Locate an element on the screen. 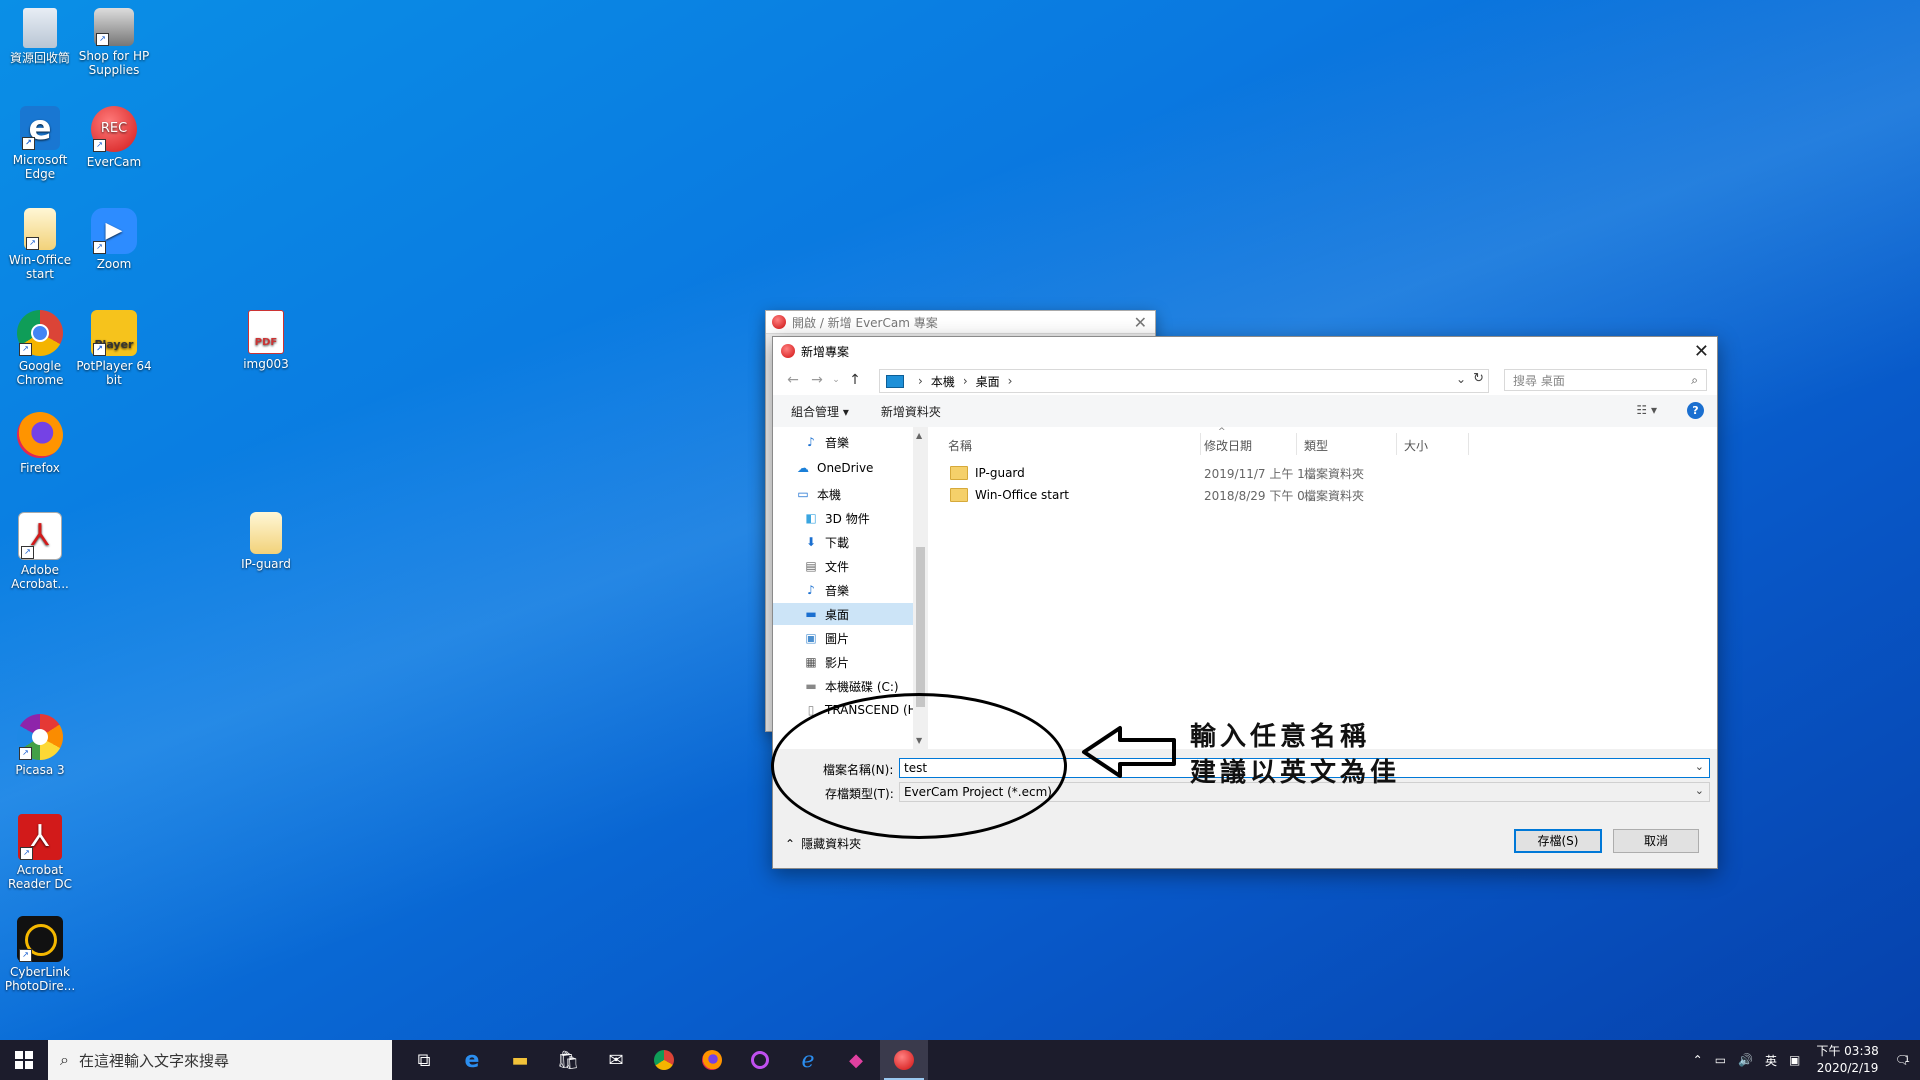 This screenshot has height=1080, width=1920. desktop-icon-evercam: REC ↗ EverCam is located at coordinates (114, 137).